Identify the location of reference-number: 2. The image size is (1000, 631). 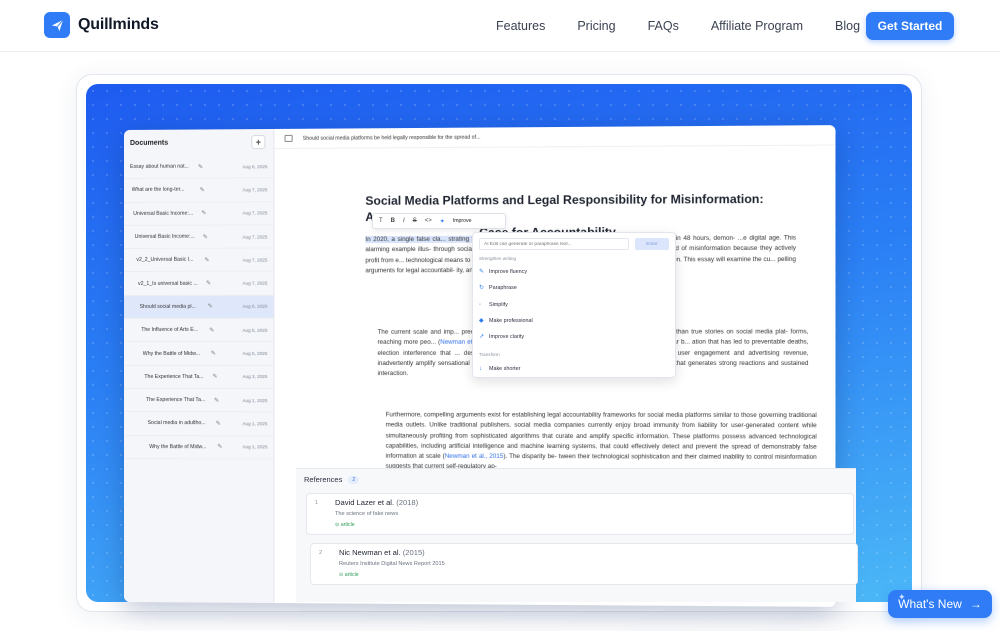
(321, 553).